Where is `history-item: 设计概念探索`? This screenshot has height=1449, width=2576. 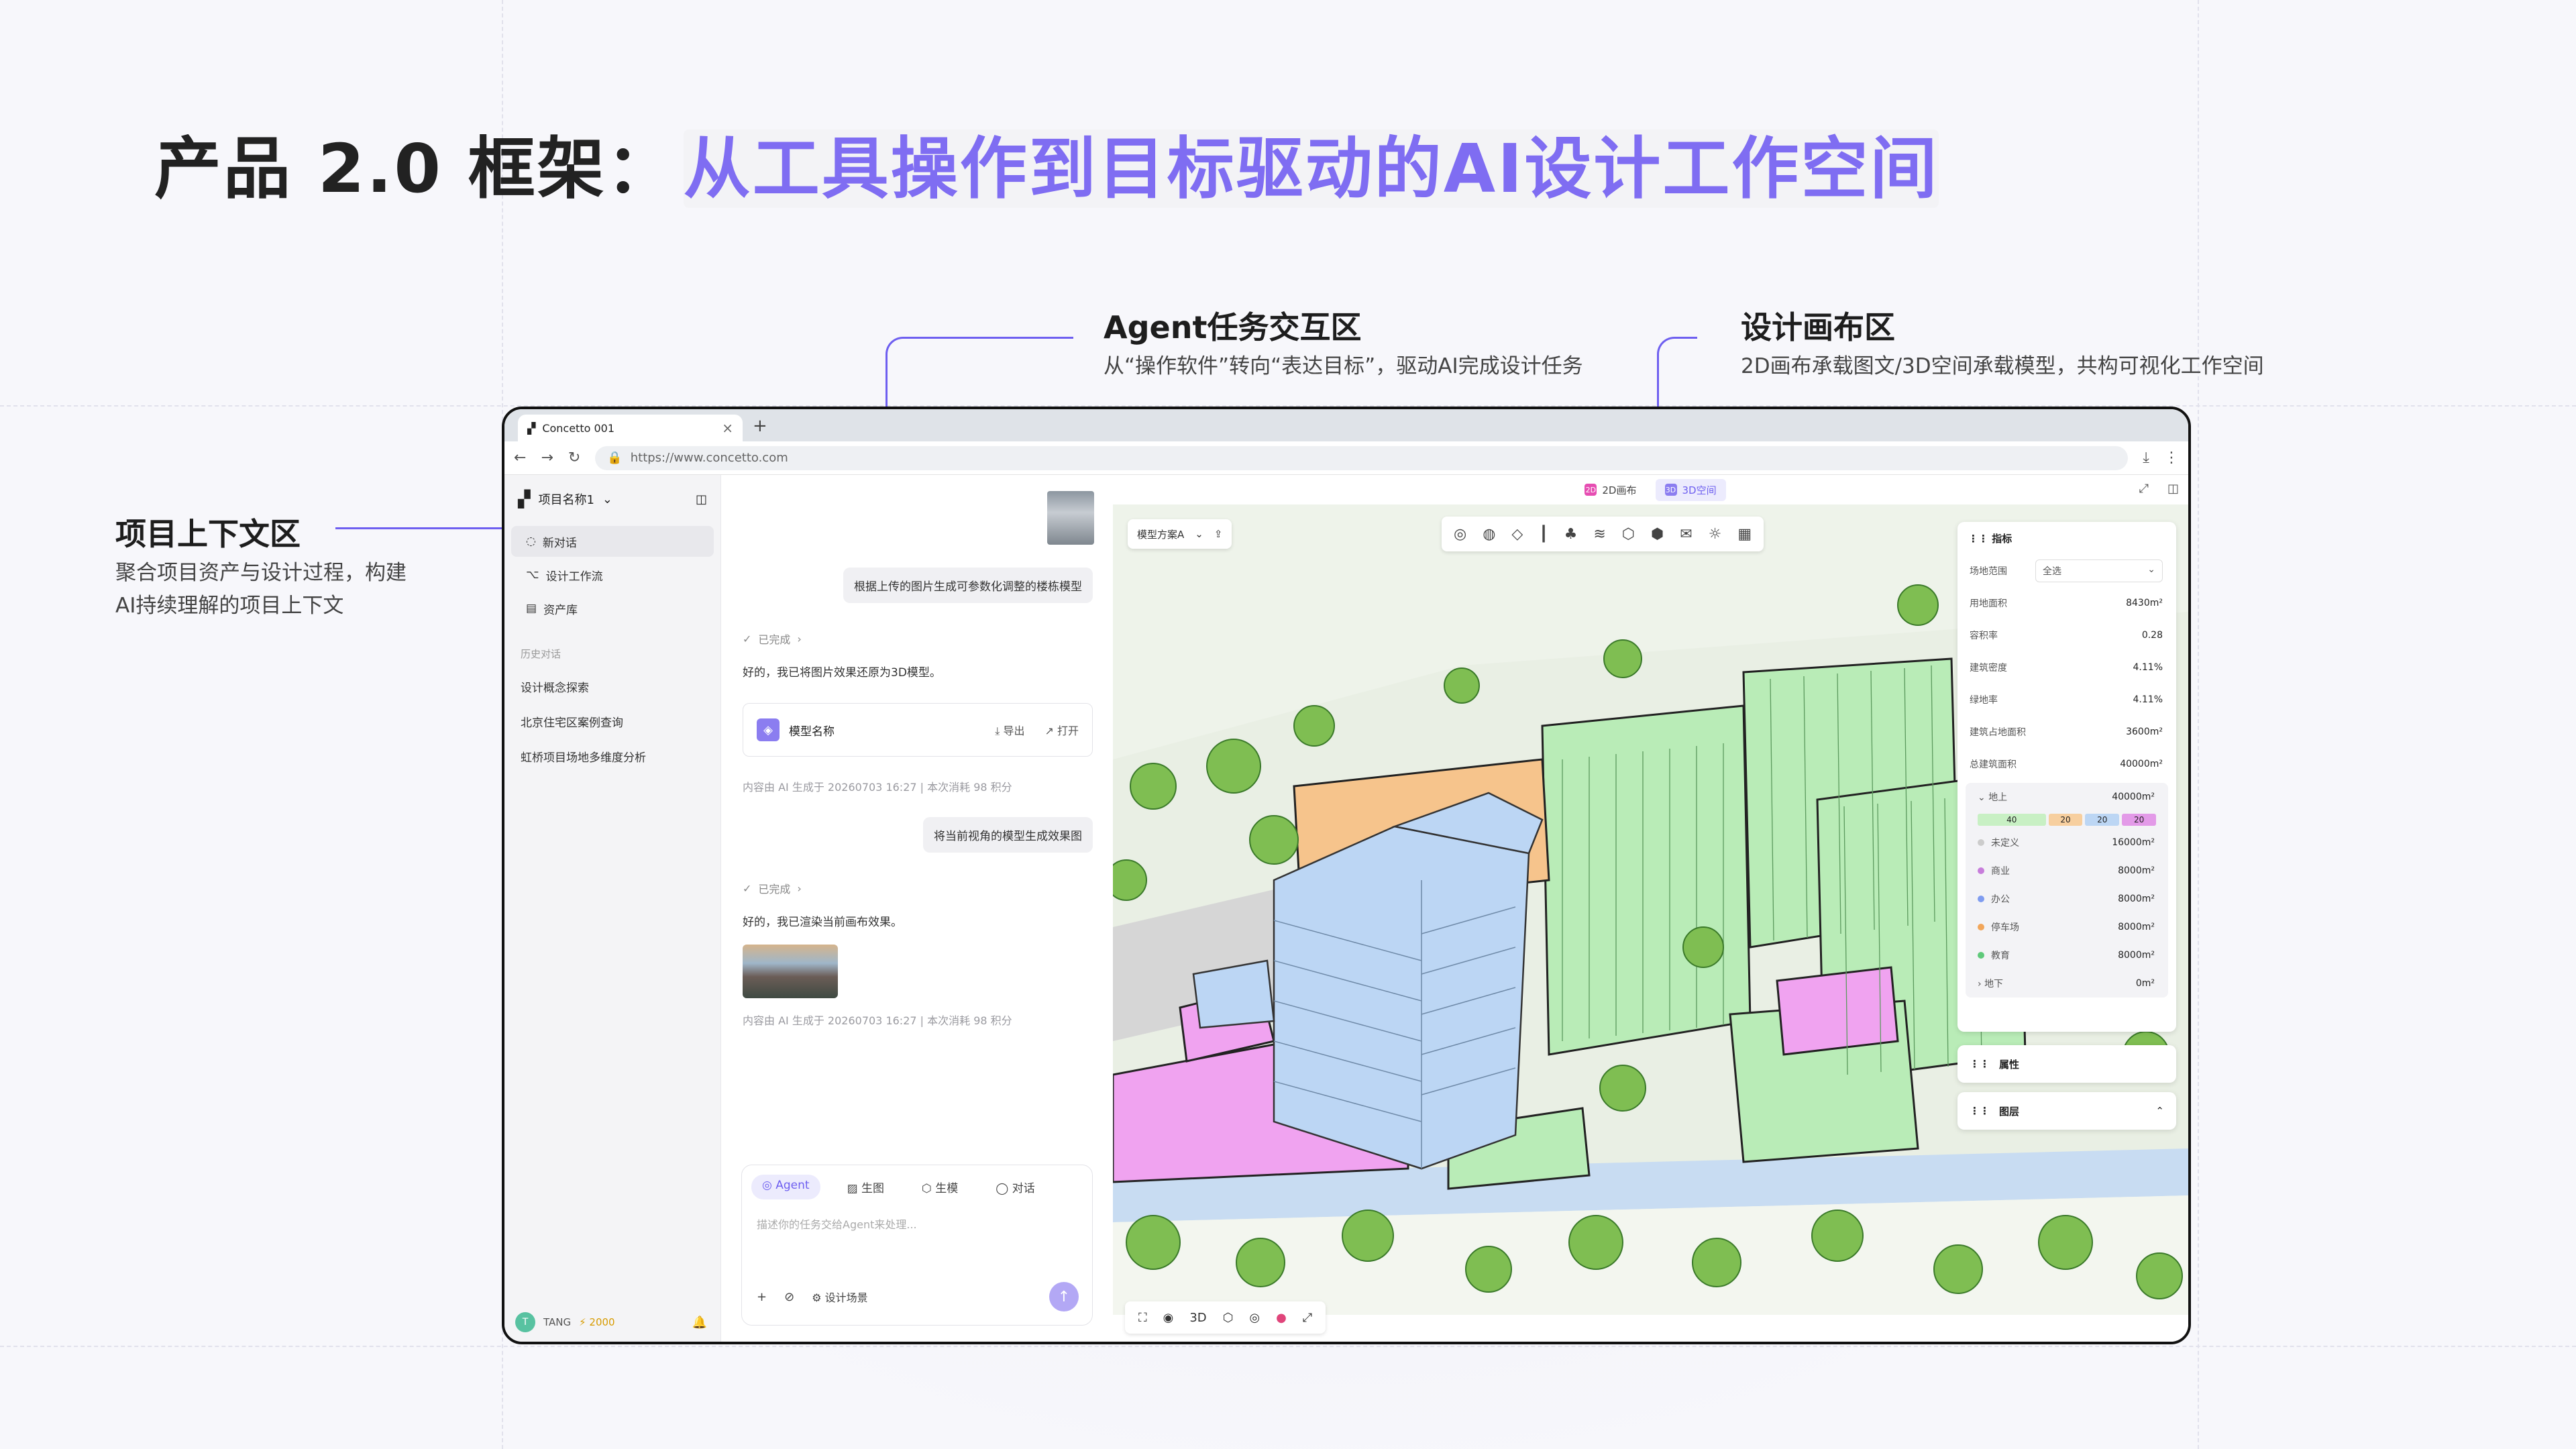
history-item: 设计概念探索 is located at coordinates (612, 686).